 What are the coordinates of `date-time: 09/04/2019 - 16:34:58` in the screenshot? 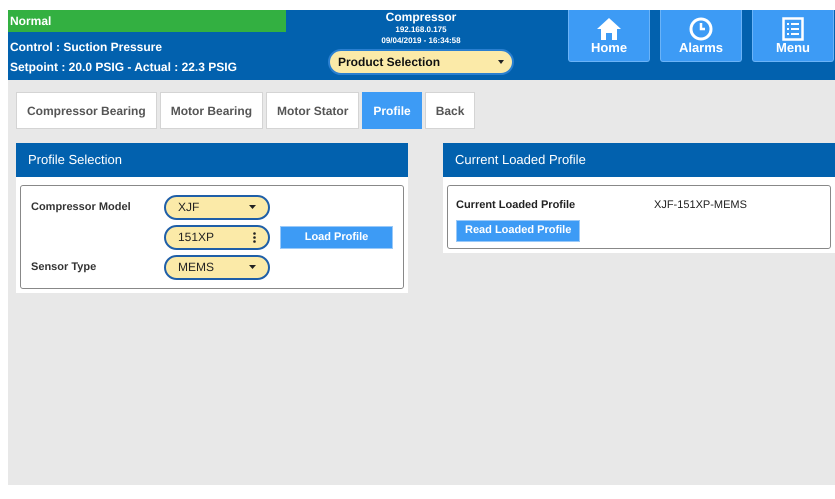 It's located at (421, 41).